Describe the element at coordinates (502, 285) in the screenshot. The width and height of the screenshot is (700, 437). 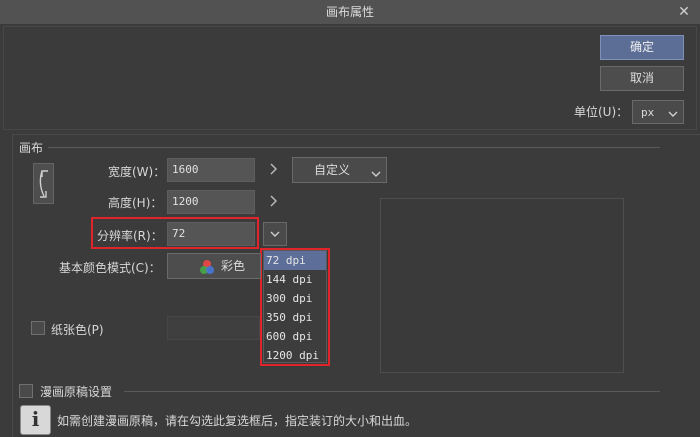
I see `canvas-preview` at that location.